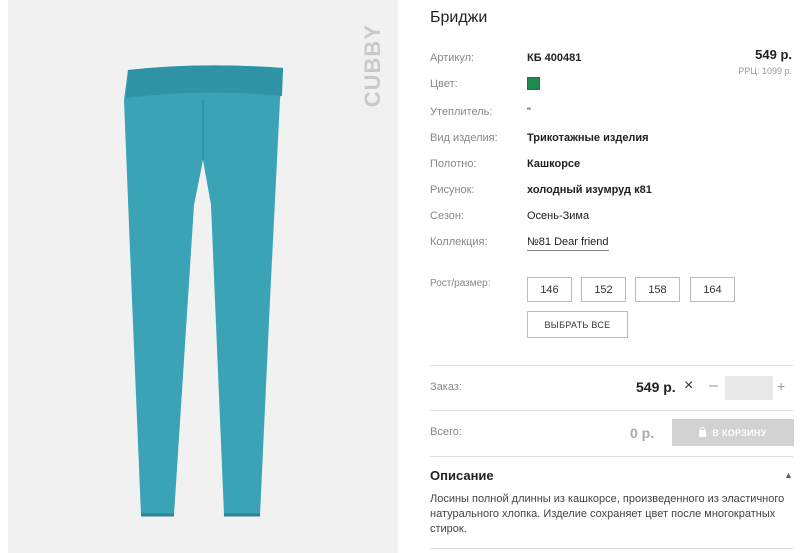 The width and height of the screenshot is (800, 553). What do you see at coordinates (459, 242) in the screenshot?
I see `spec-label: Коллекция:` at bounding box center [459, 242].